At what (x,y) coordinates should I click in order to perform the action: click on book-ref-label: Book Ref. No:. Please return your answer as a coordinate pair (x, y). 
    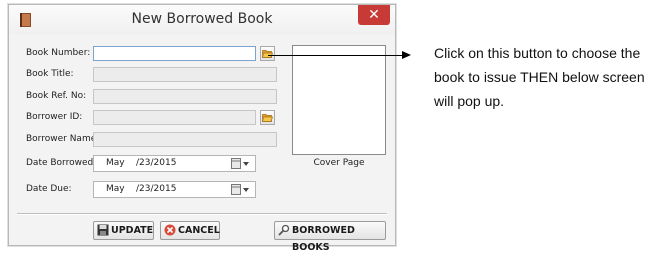
    Looking at the image, I should click on (56, 96).